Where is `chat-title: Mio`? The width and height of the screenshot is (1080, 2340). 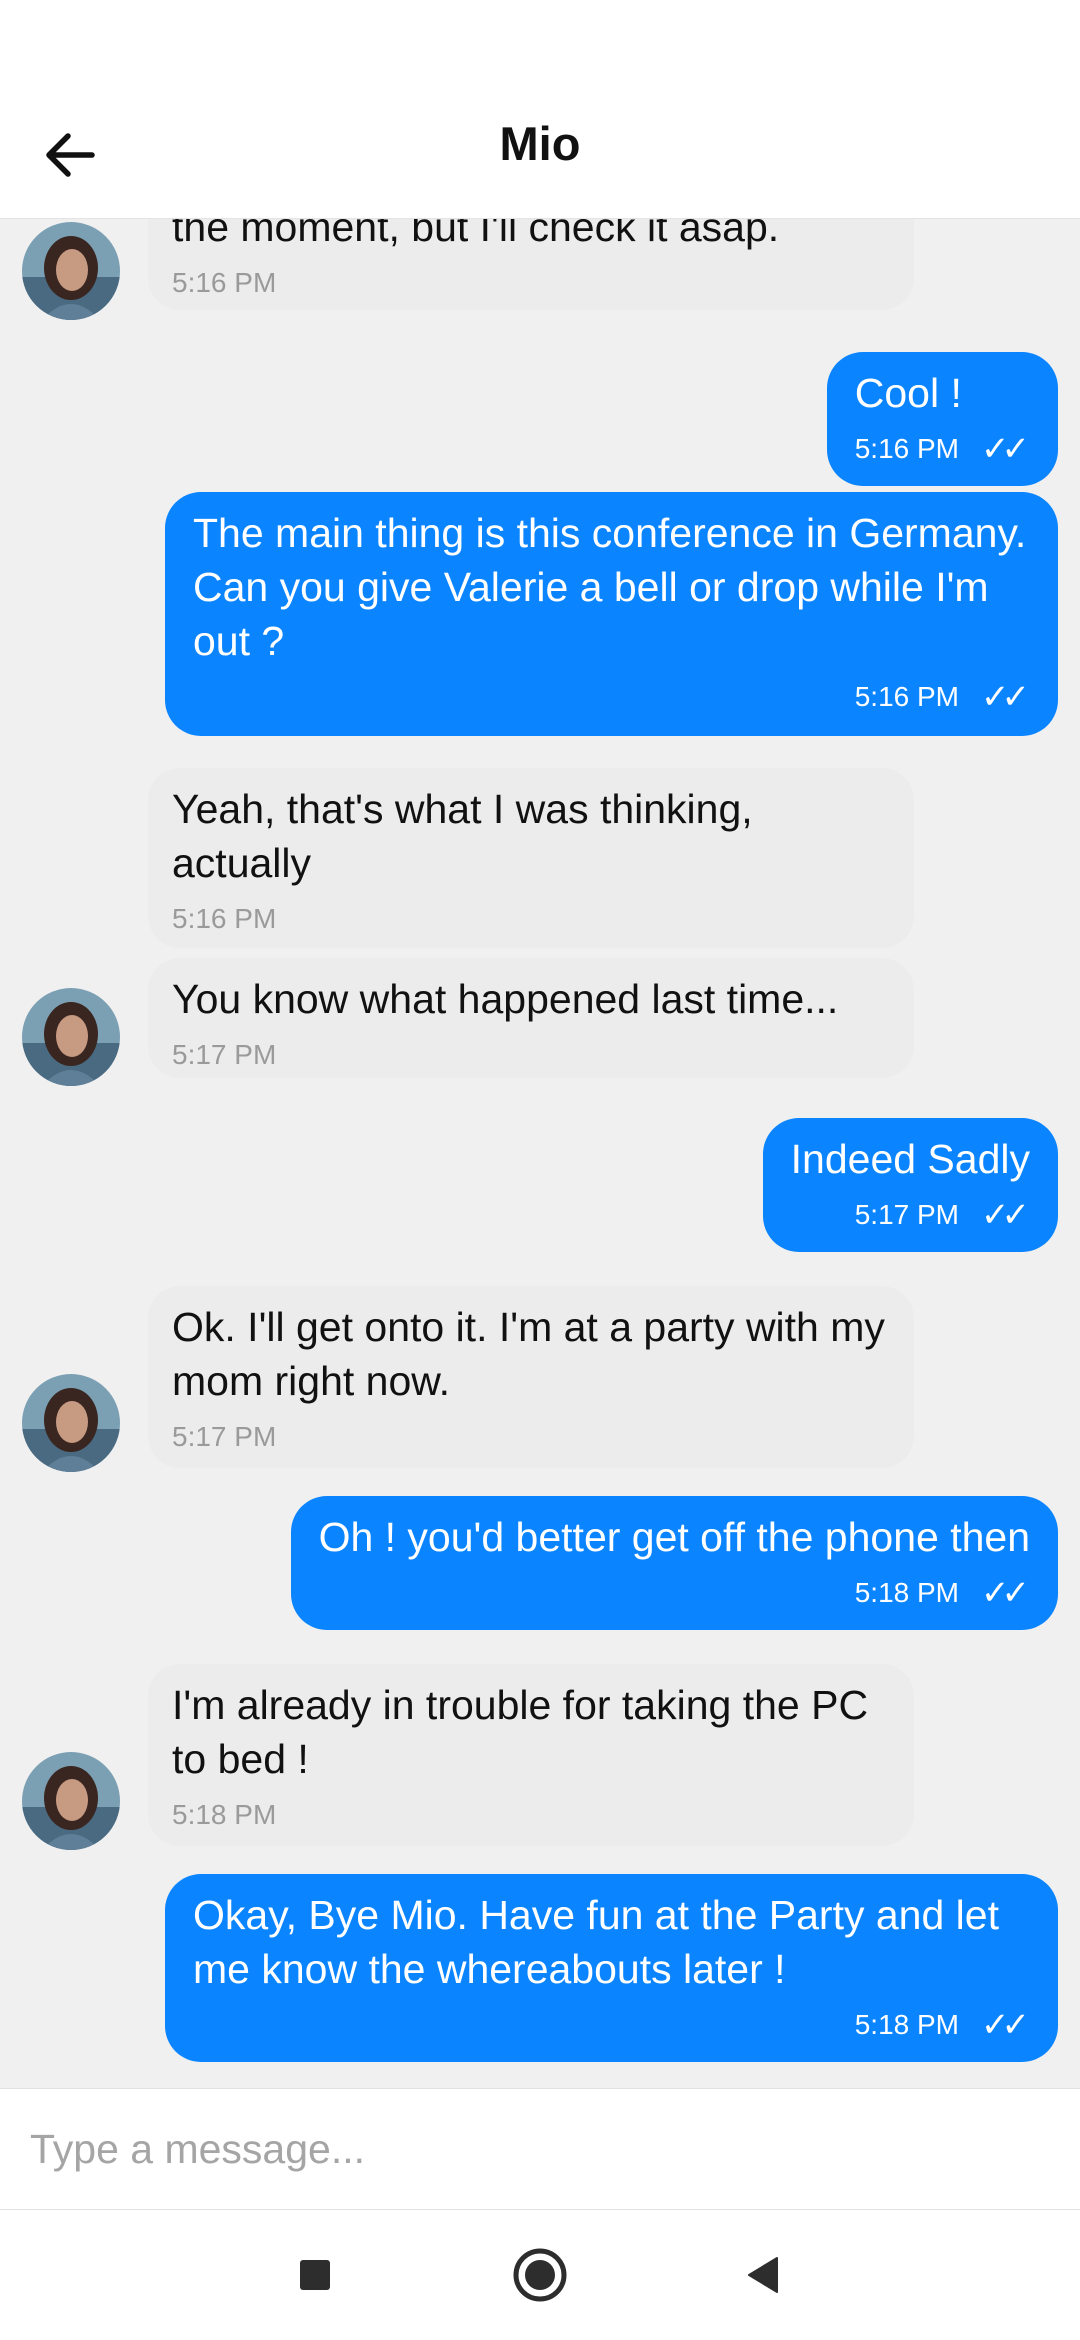 chat-title: Mio is located at coordinates (540, 143).